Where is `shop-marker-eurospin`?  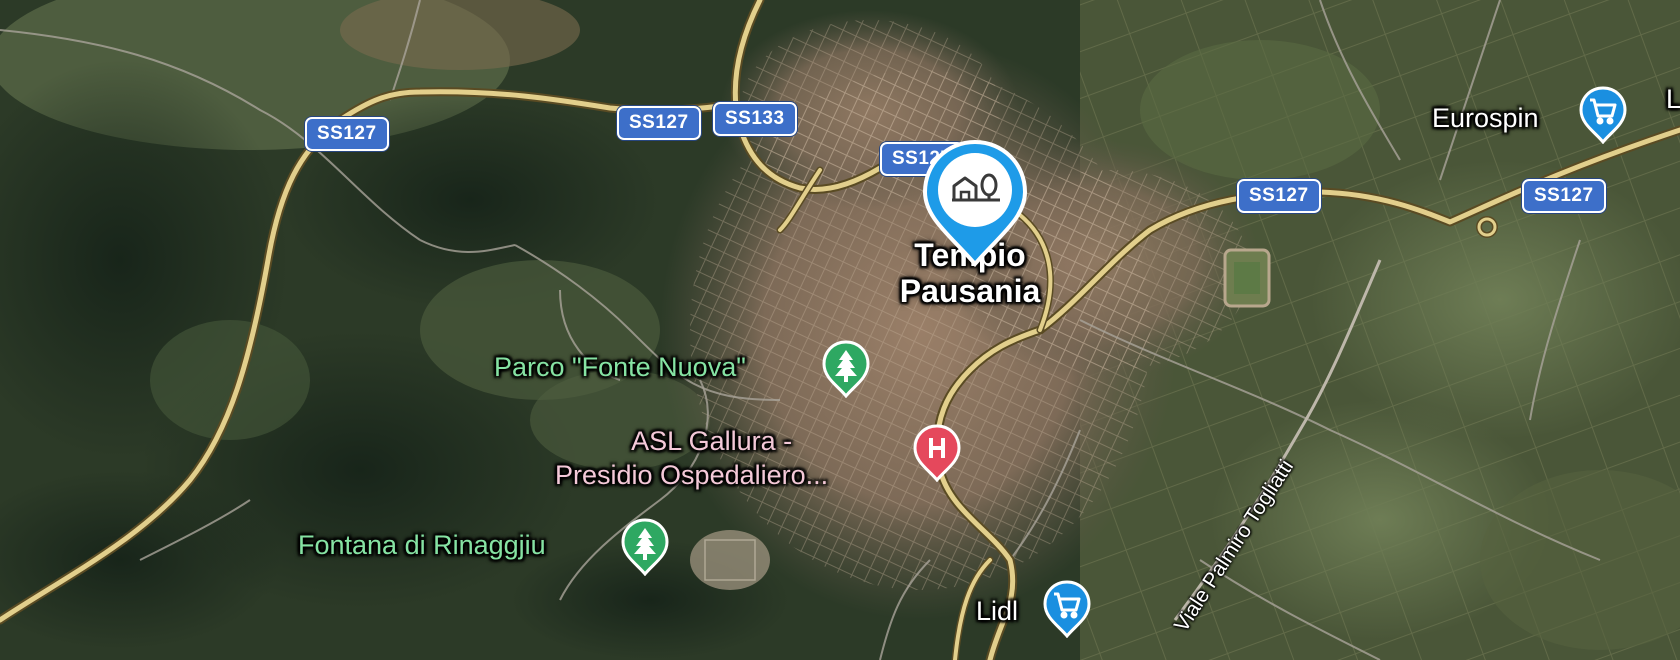 shop-marker-eurospin is located at coordinates (1603, 115).